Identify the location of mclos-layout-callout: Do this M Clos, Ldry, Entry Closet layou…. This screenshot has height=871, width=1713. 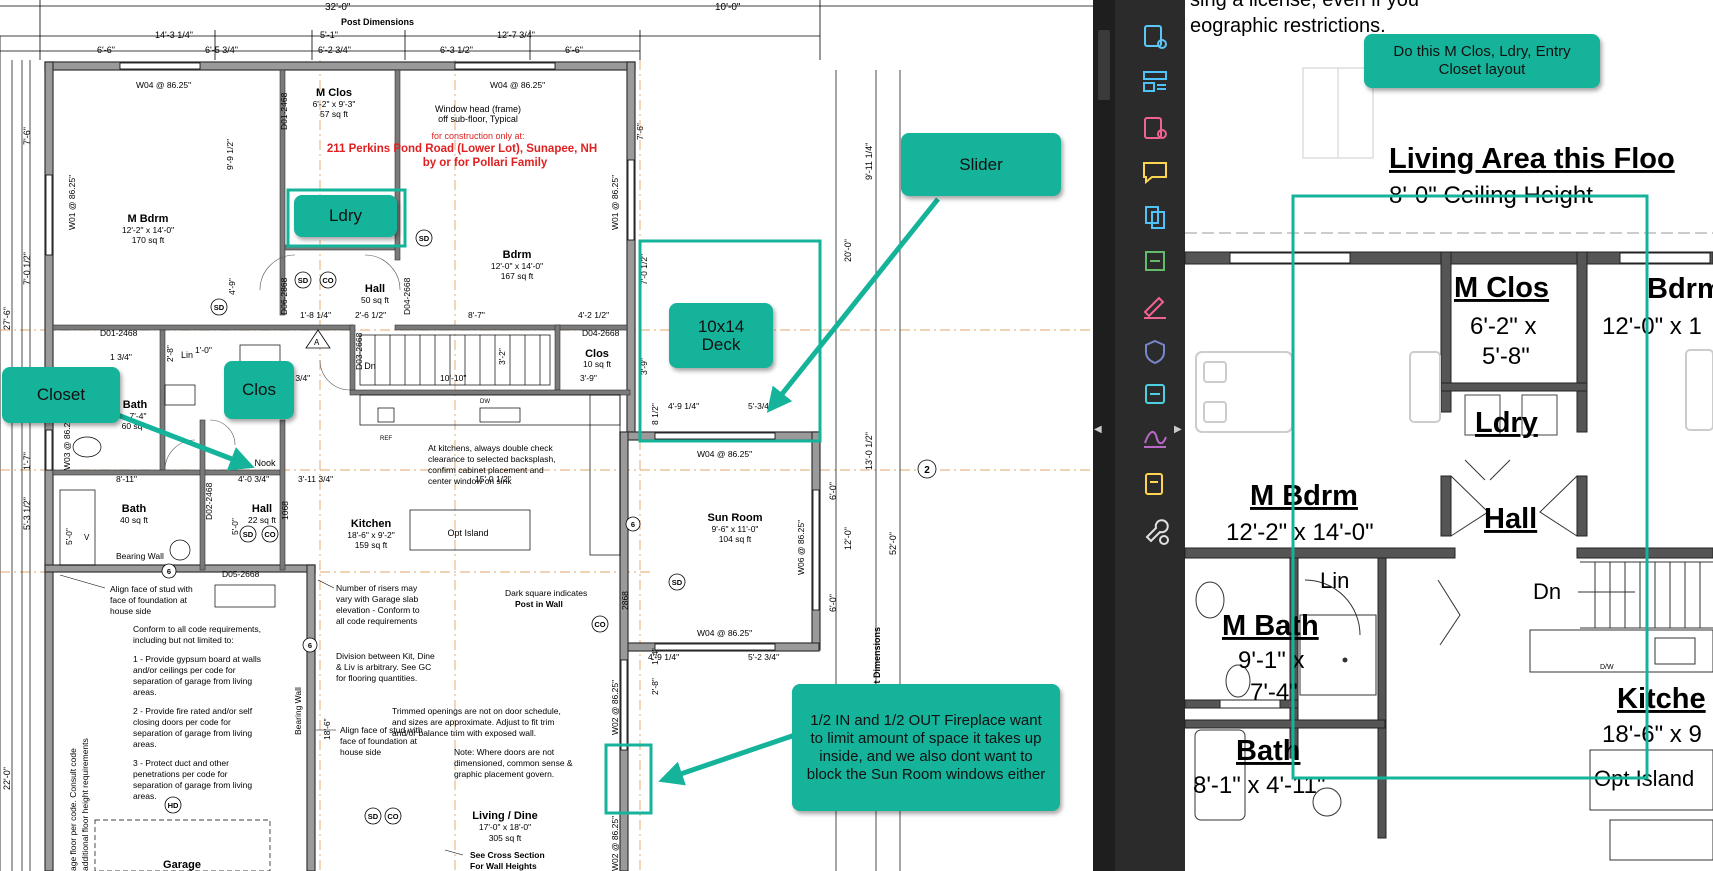
(1482, 61).